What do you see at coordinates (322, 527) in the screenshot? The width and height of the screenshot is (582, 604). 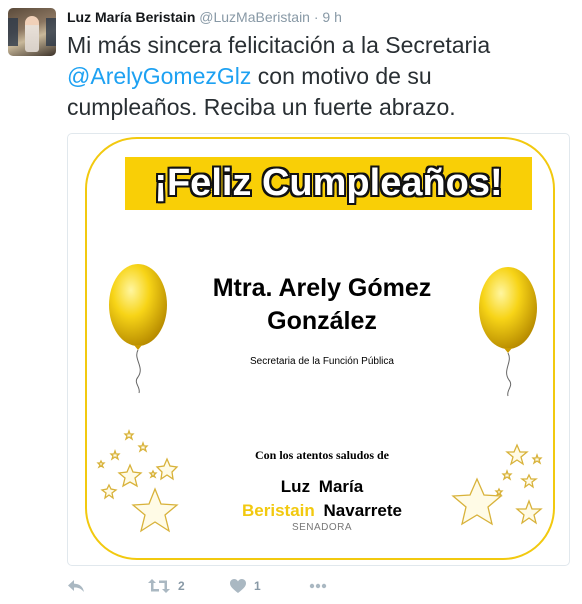 I see `sender-title: SENADORA` at bounding box center [322, 527].